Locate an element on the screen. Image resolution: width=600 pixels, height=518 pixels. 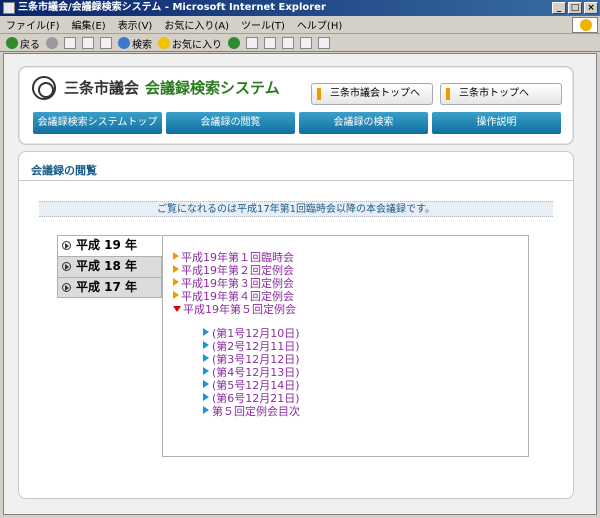
close-button: × is located at coordinates (591, 8).